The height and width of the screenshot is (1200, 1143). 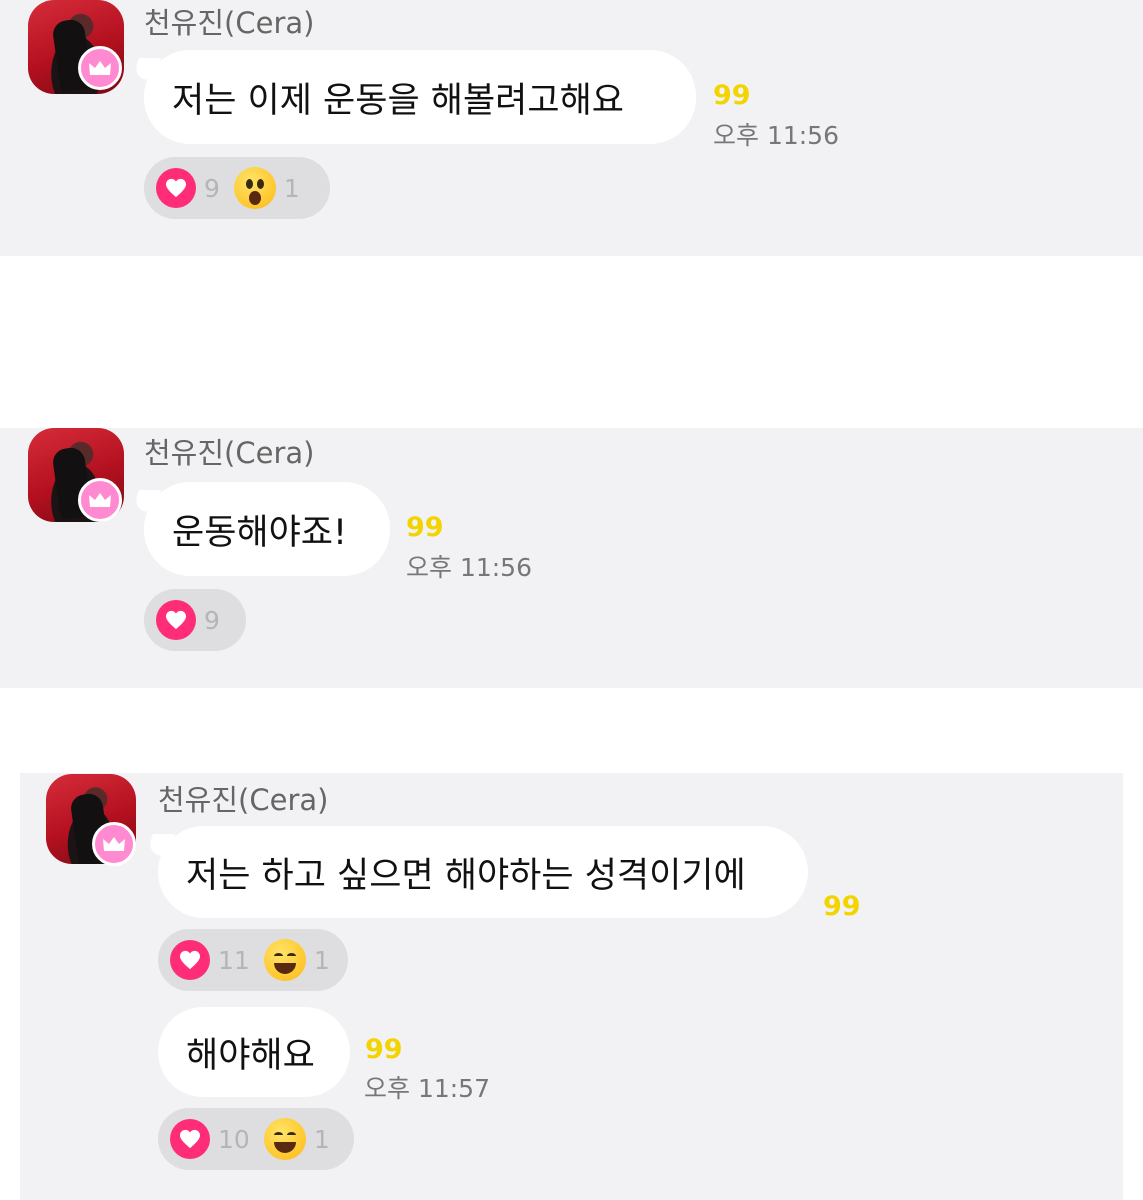 What do you see at coordinates (234, 960) in the screenshot?
I see `reaction-count: 11` at bounding box center [234, 960].